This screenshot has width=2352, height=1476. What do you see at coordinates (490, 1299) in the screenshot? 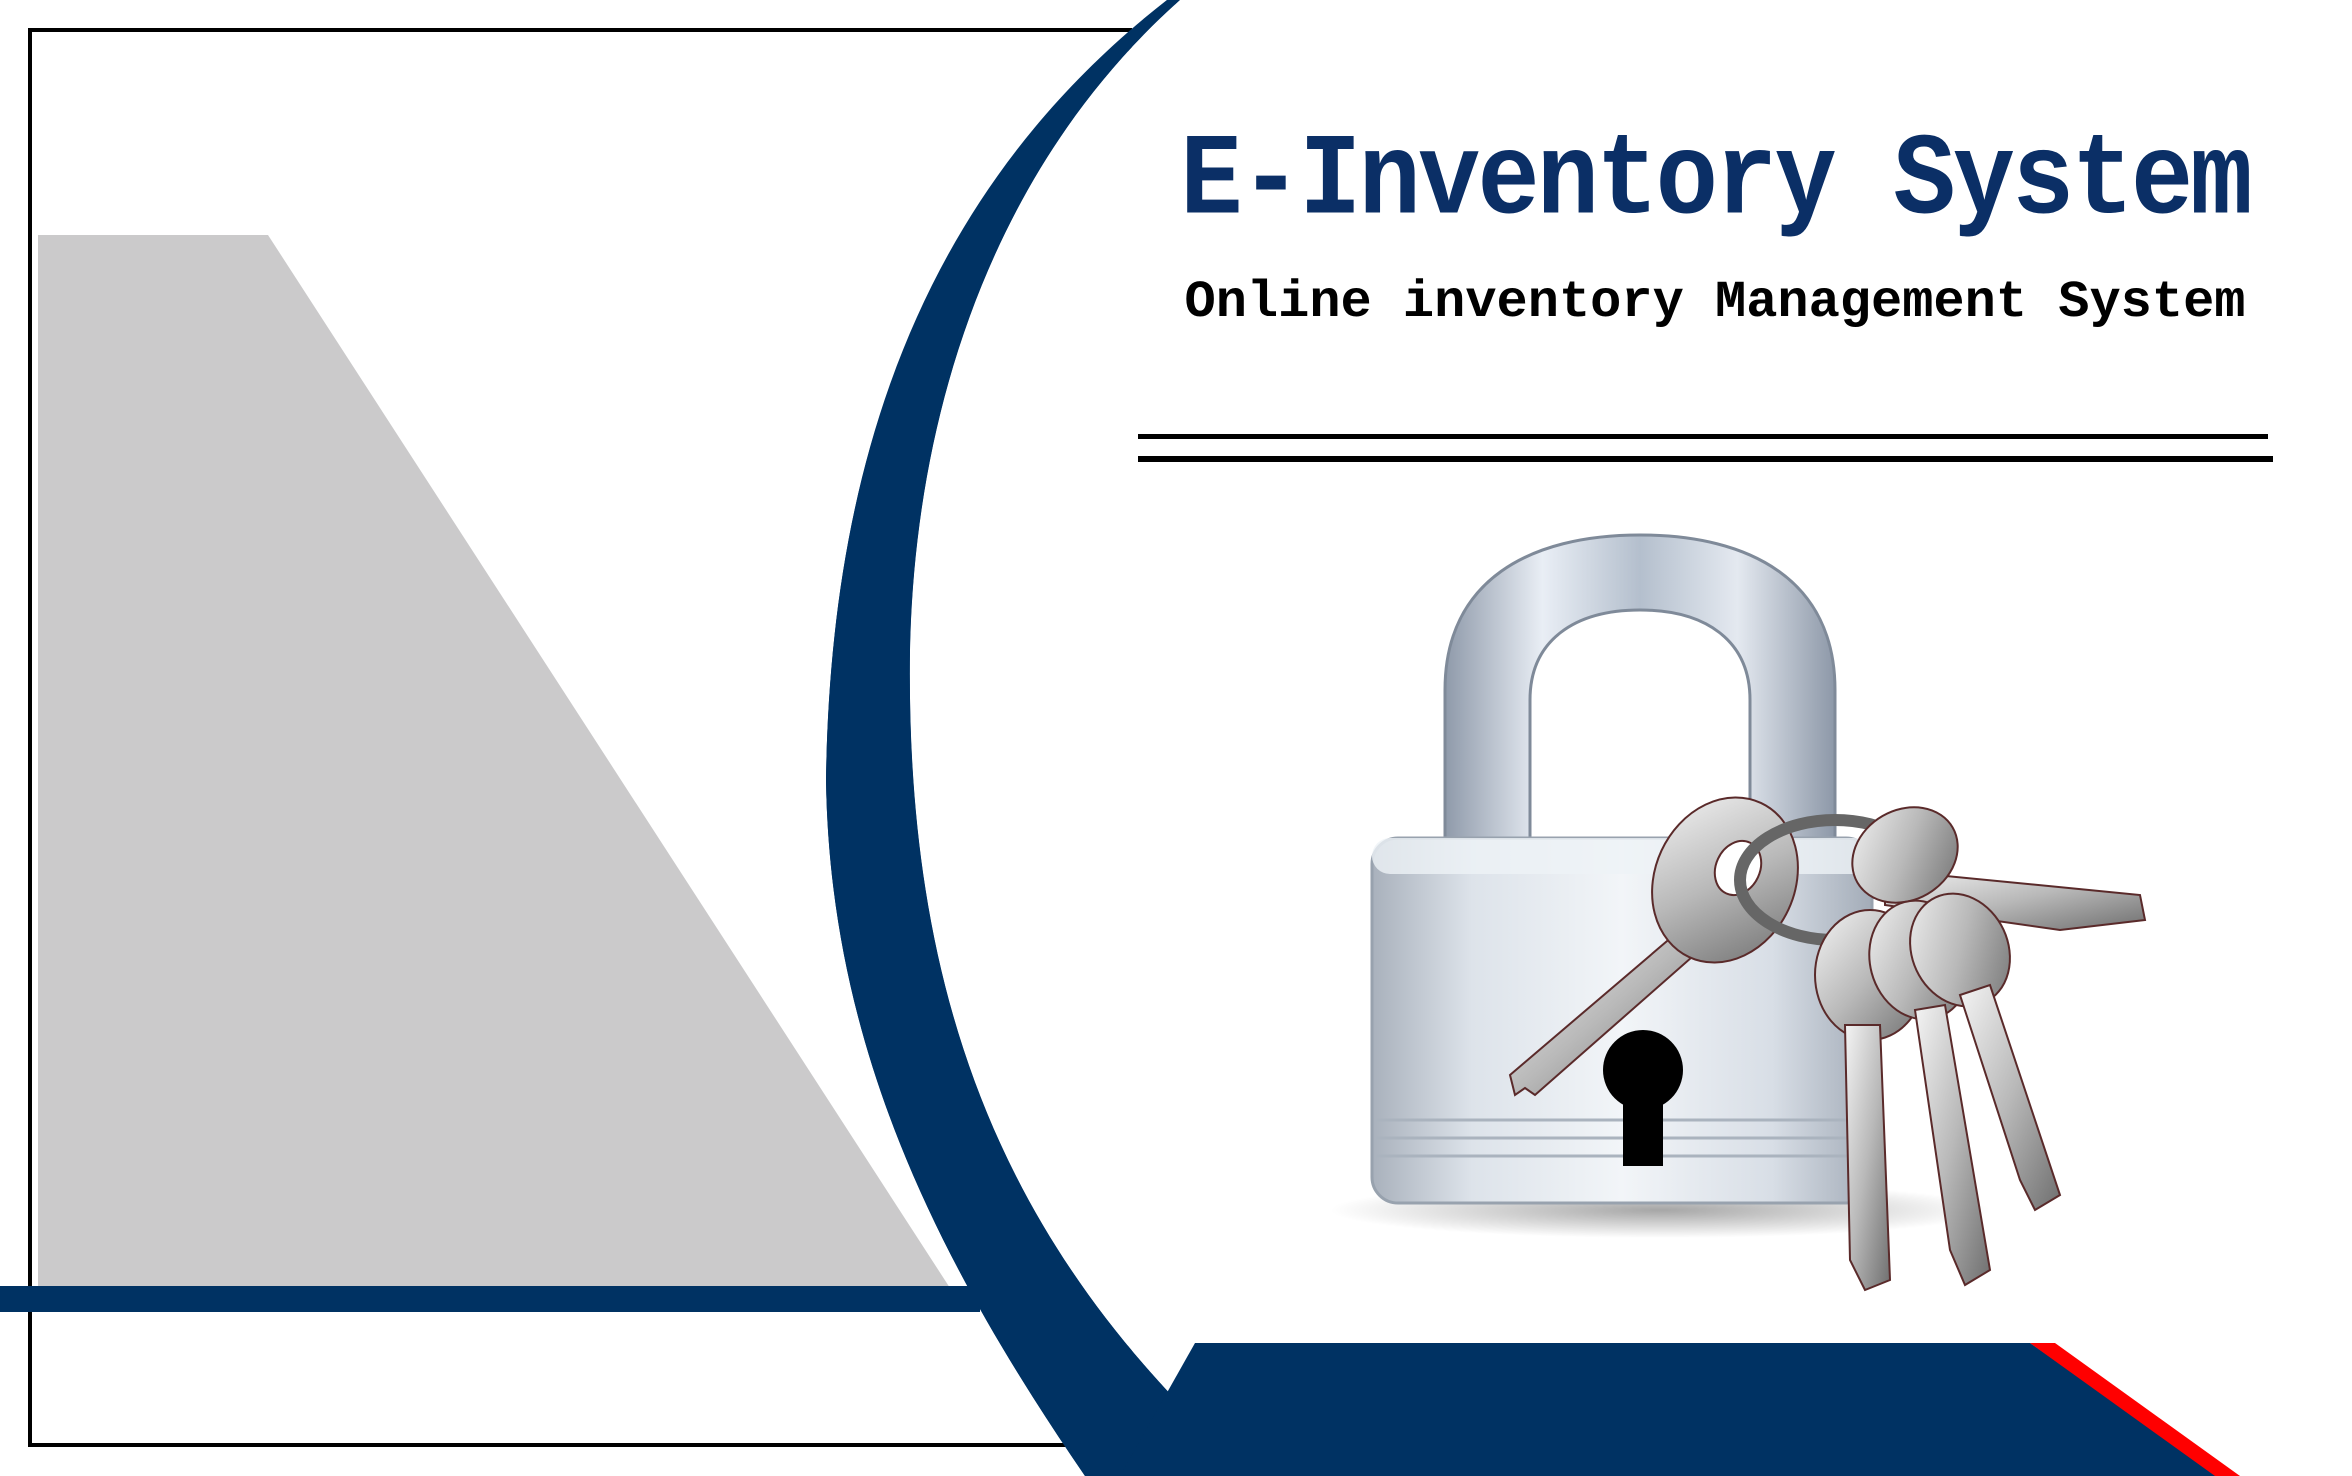
I see `navy-band-left` at bounding box center [490, 1299].